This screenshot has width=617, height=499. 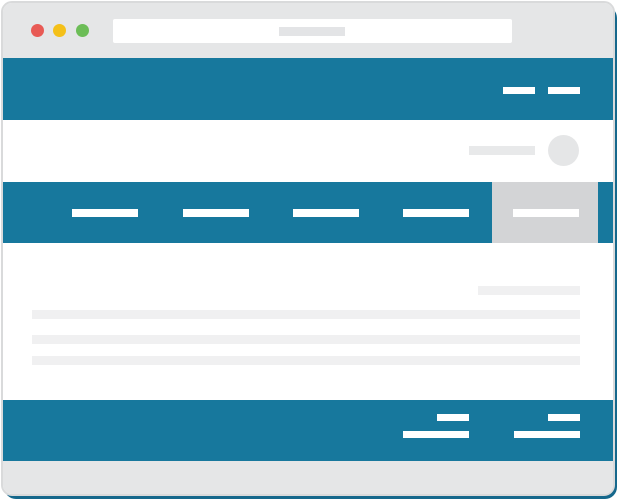 What do you see at coordinates (308, 430) in the screenshot?
I see `site-footer` at bounding box center [308, 430].